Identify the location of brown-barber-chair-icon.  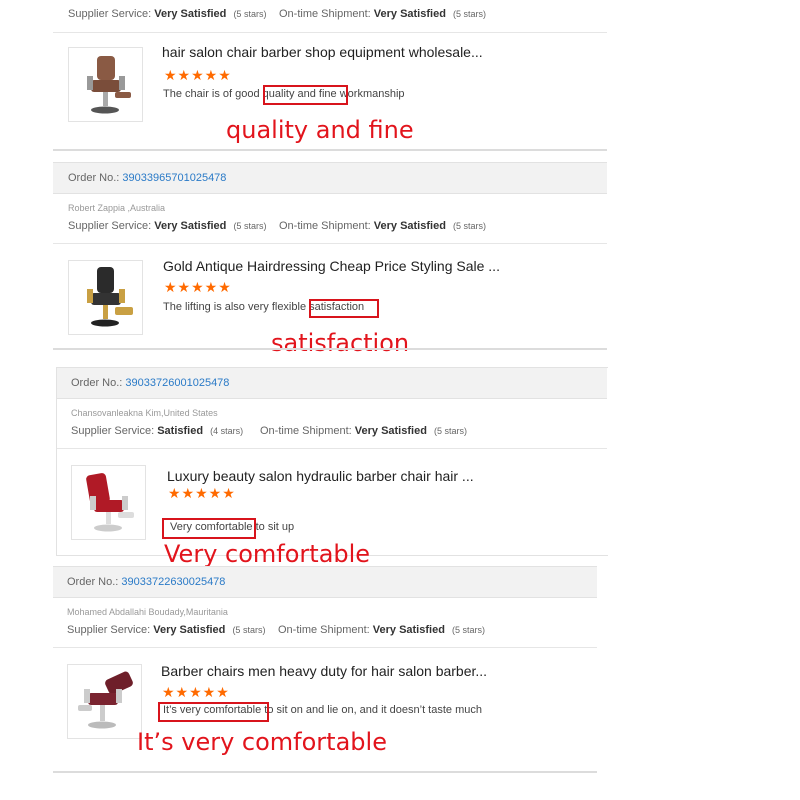
(109, 85).